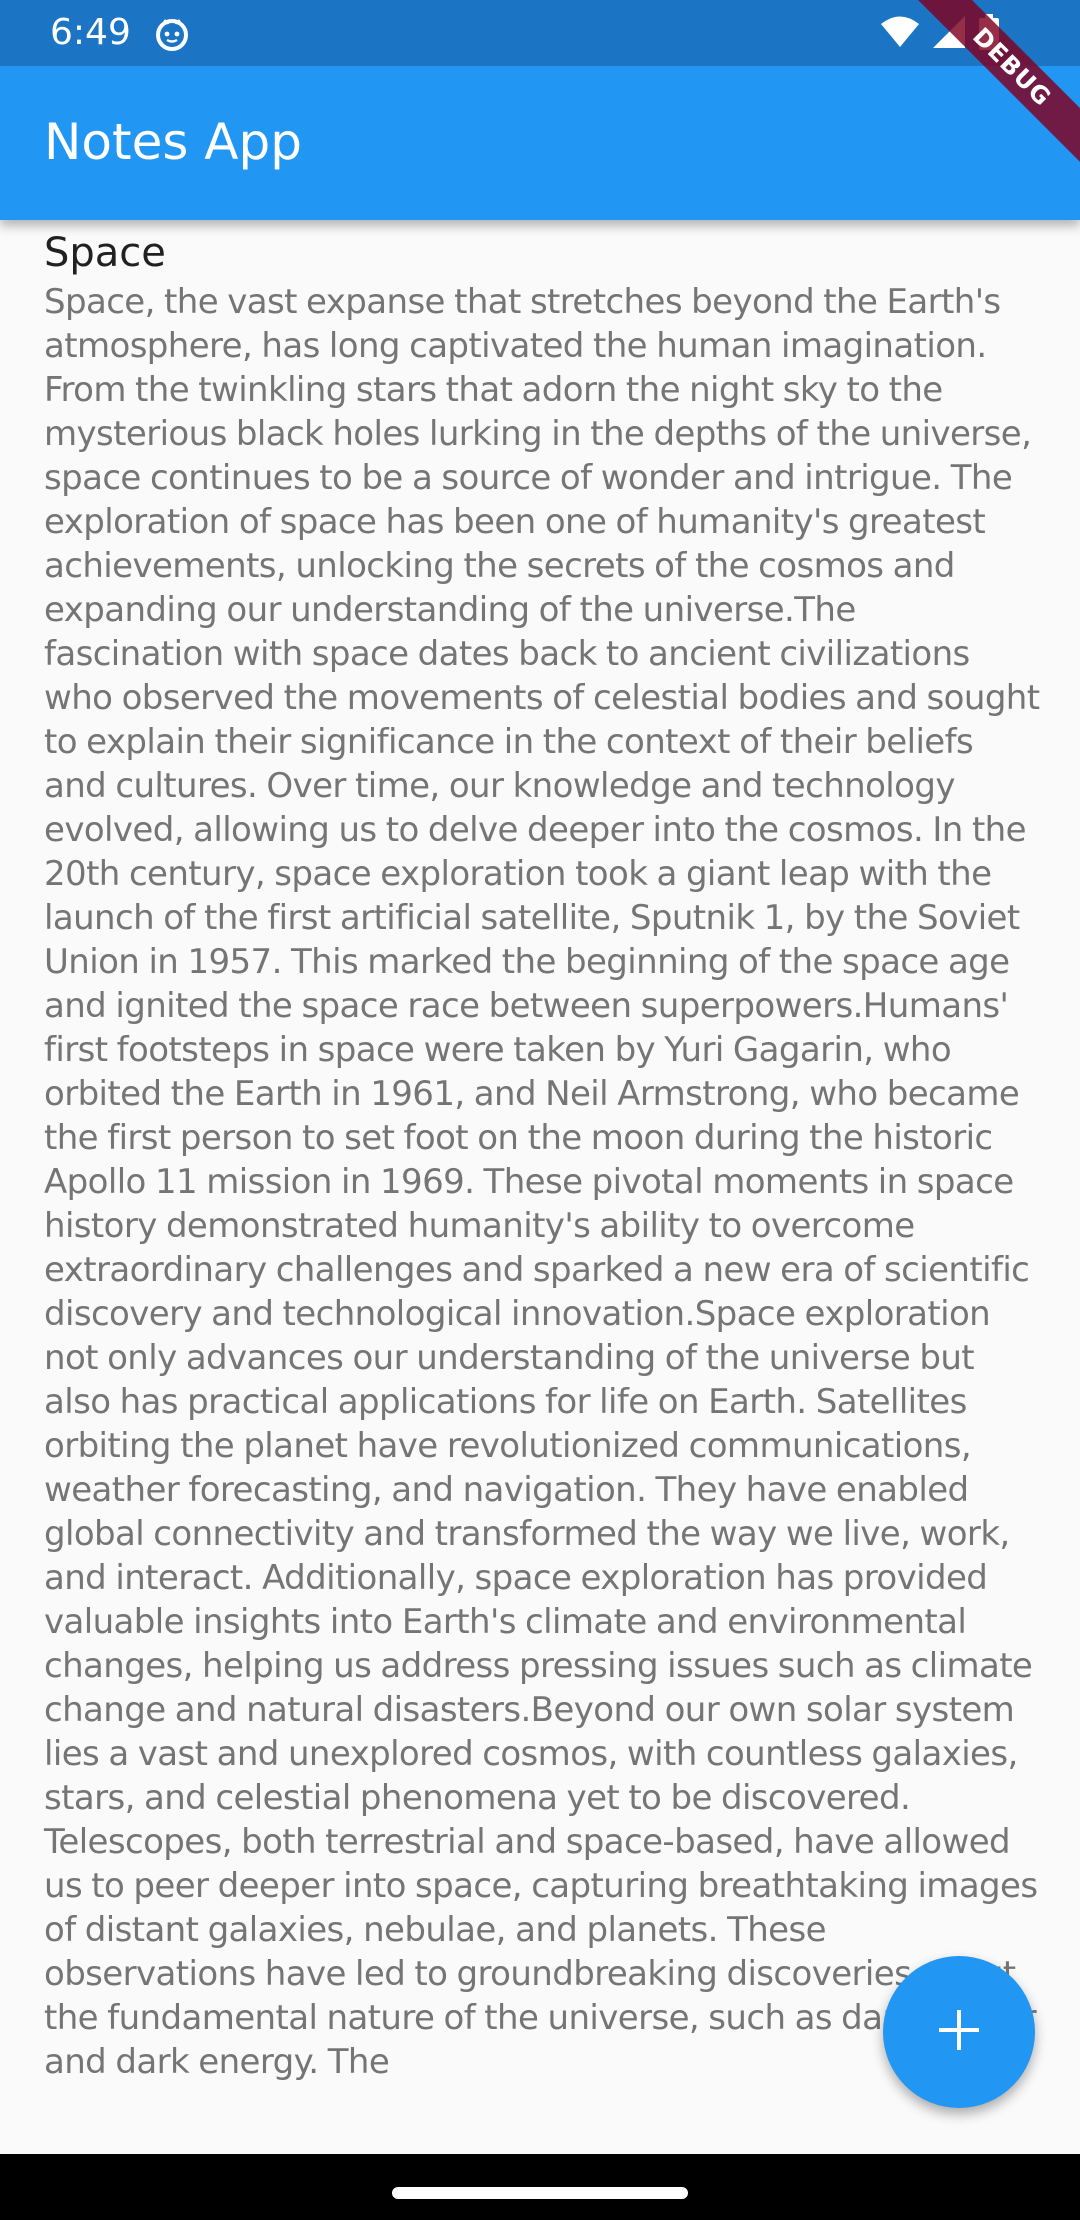 Image resolution: width=1080 pixels, height=2220 pixels. I want to click on add-note-button, so click(959, 2032).